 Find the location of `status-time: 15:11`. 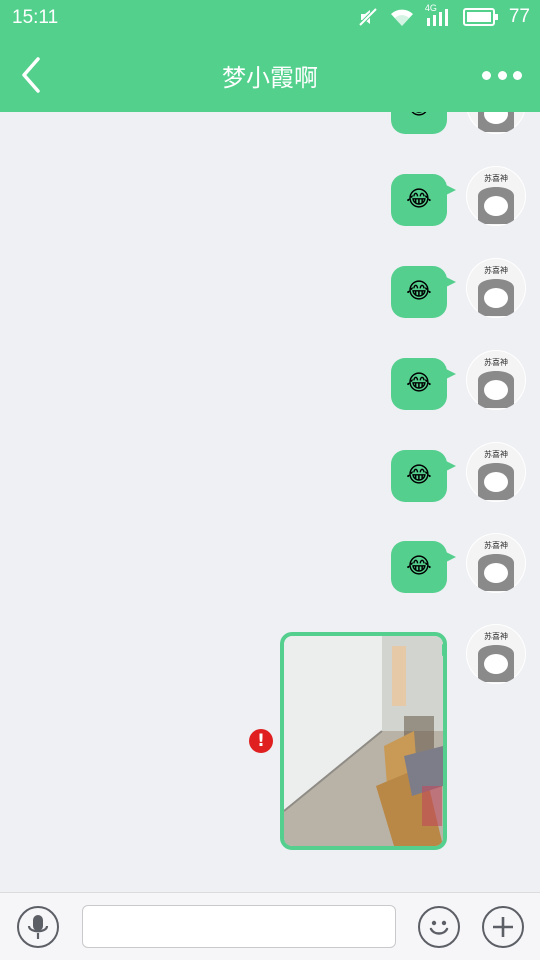

status-time: 15:11 is located at coordinates (35, 17).